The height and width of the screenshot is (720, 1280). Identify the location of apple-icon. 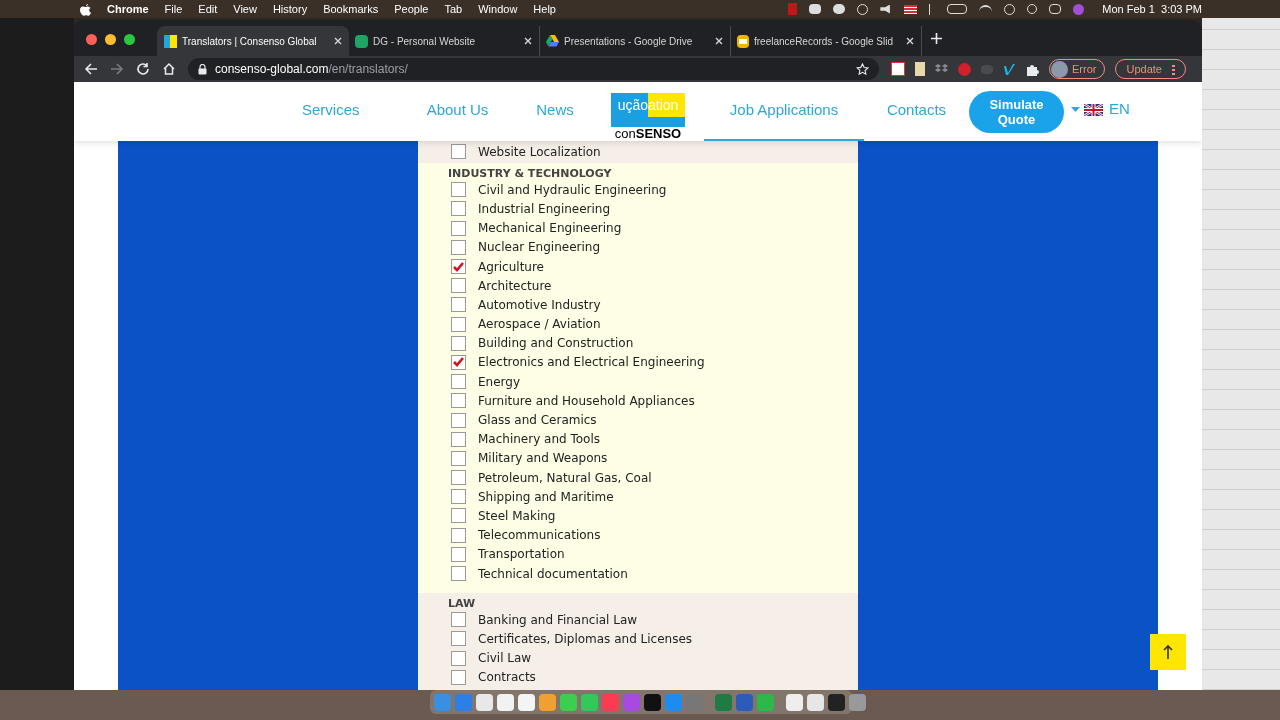
(85, 9).